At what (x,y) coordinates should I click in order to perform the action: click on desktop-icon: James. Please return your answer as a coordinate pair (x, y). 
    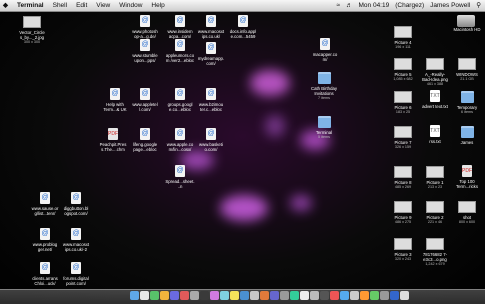
    Looking at the image, I should click on (467, 135).